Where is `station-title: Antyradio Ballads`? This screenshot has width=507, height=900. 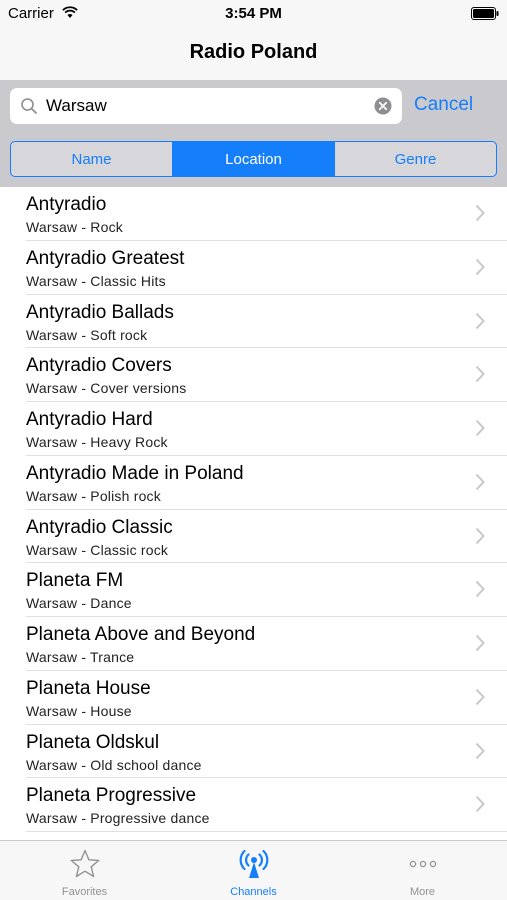
station-title: Antyradio Ballads is located at coordinates (100, 312).